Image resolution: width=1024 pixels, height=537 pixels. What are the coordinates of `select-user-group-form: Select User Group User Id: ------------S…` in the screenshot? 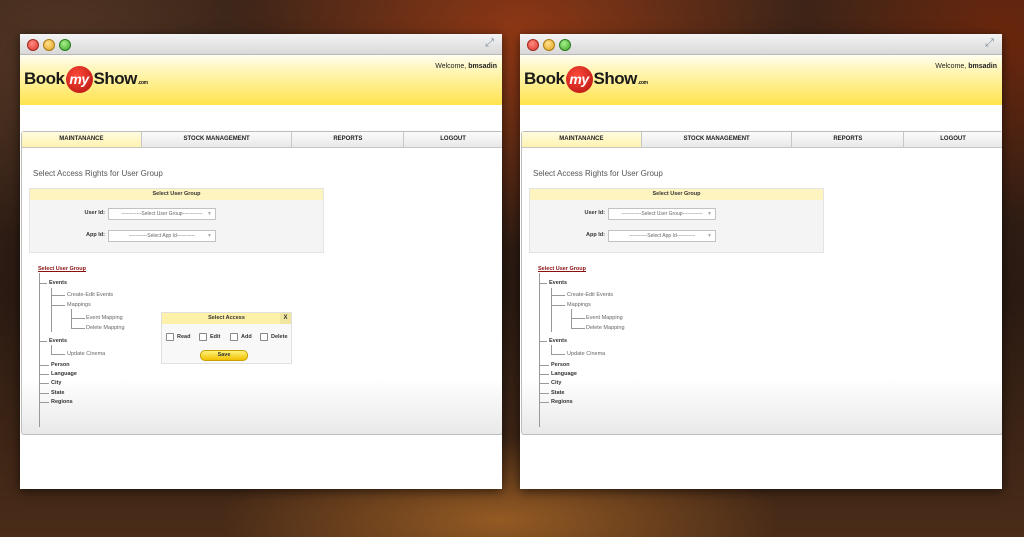 It's located at (676, 220).